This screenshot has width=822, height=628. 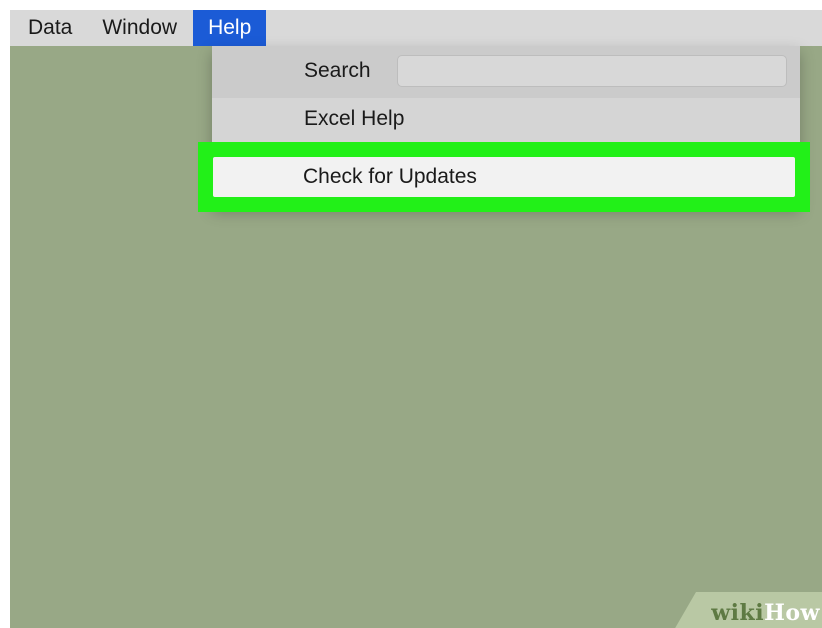 What do you see at coordinates (738, 613) in the screenshot?
I see `watermark-wiki: wiki` at bounding box center [738, 613].